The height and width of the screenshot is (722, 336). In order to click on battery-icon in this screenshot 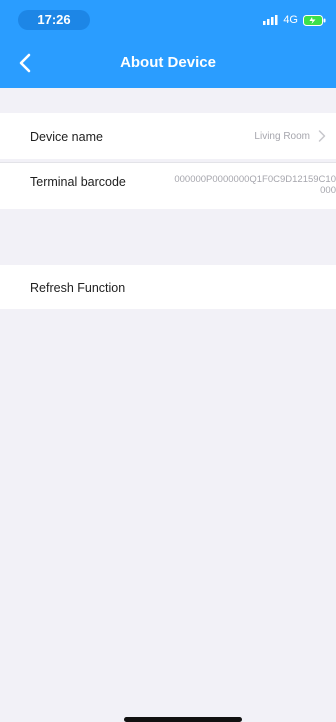, I will do `click(314, 20)`.